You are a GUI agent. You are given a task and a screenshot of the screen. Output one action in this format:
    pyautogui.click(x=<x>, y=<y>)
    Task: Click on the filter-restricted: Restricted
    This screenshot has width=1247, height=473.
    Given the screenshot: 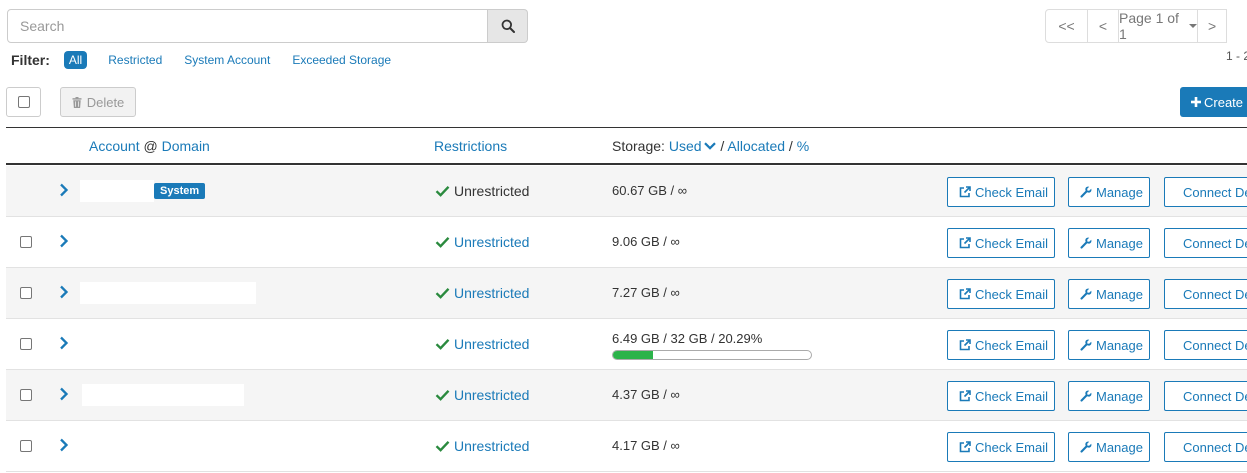 What is the action you would take?
    pyautogui.click(x=135, y=60)
    